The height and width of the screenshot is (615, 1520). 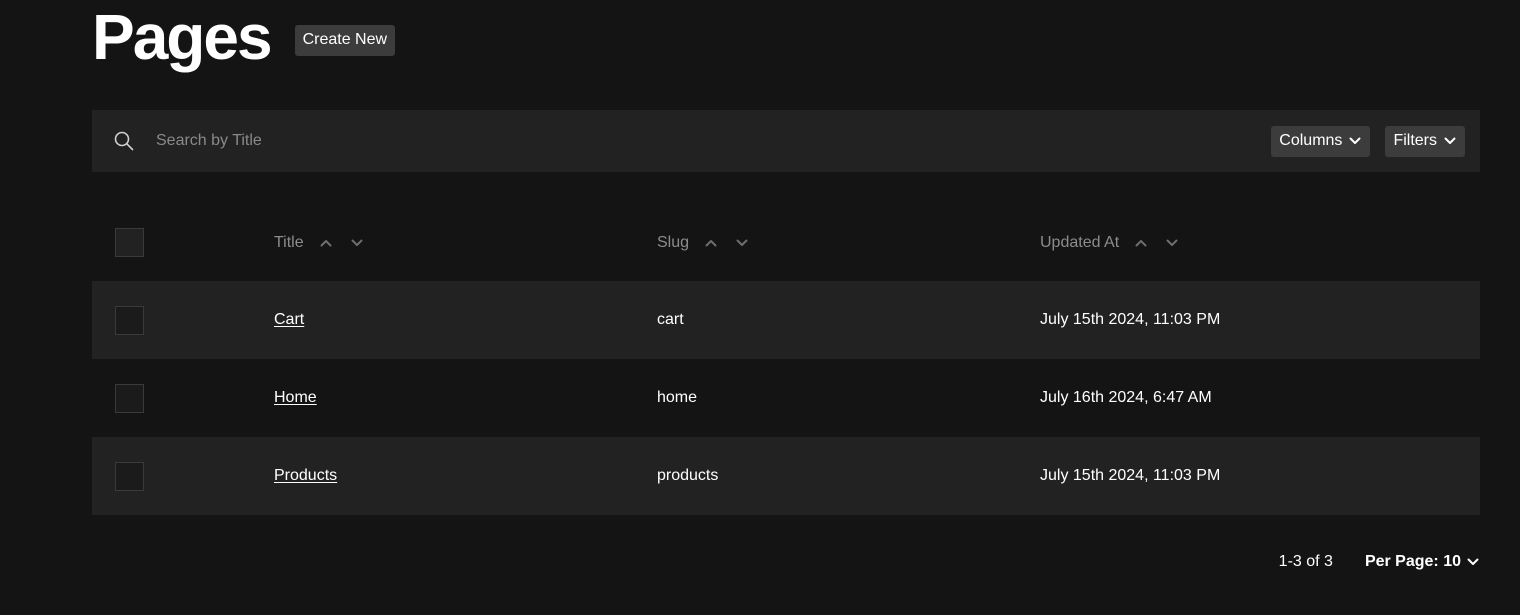 I want to click on create-new-button: Create New, so click(x=345, y=40).